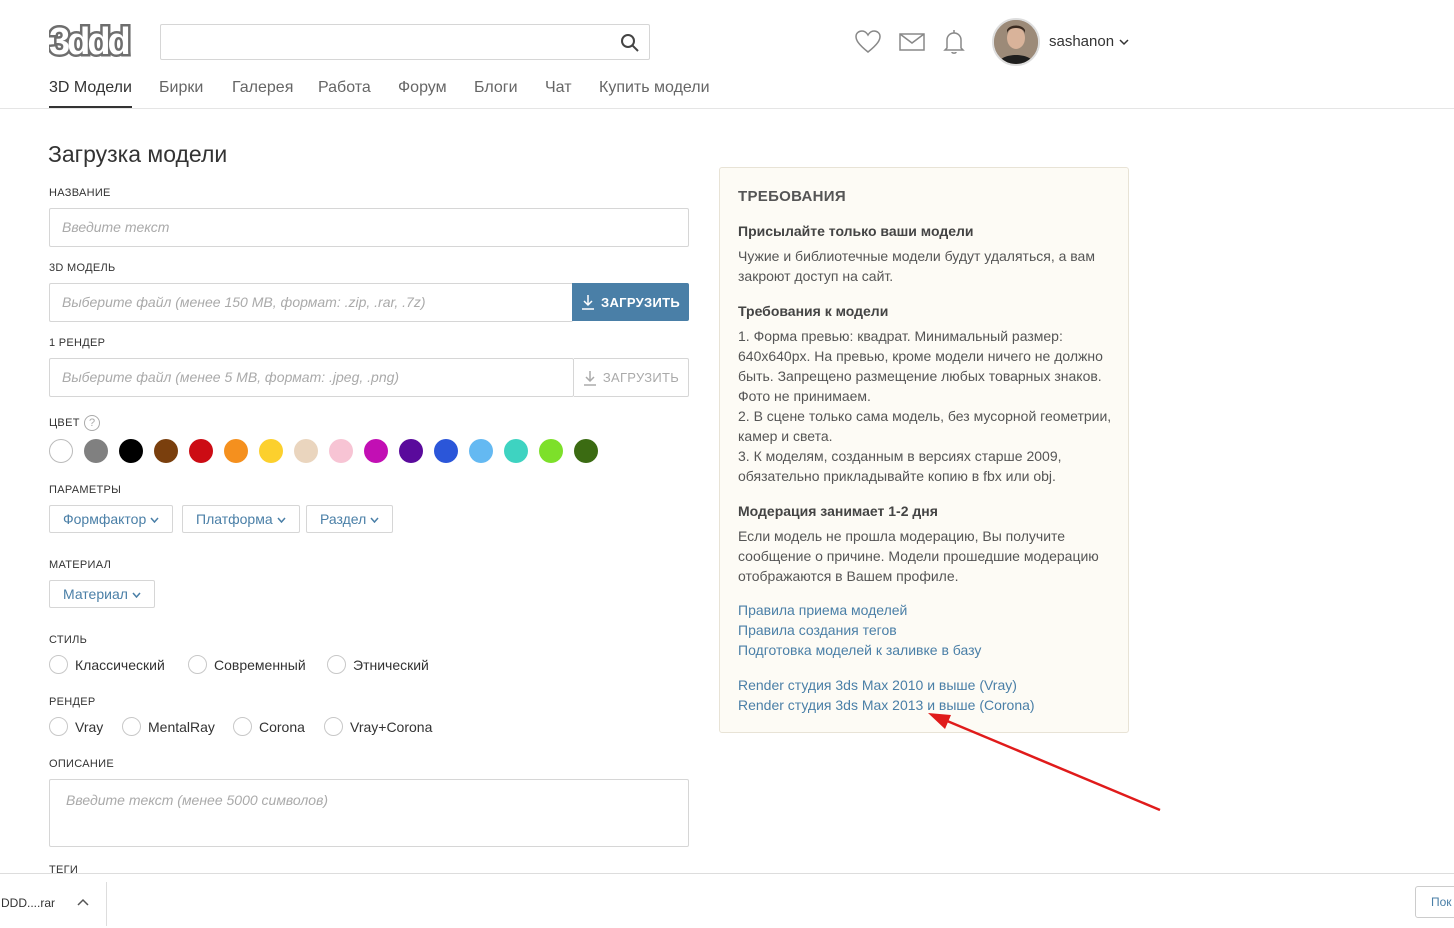 This screenshot has height=928, width=1454. I want to click on download-divider, so click(106, 904).